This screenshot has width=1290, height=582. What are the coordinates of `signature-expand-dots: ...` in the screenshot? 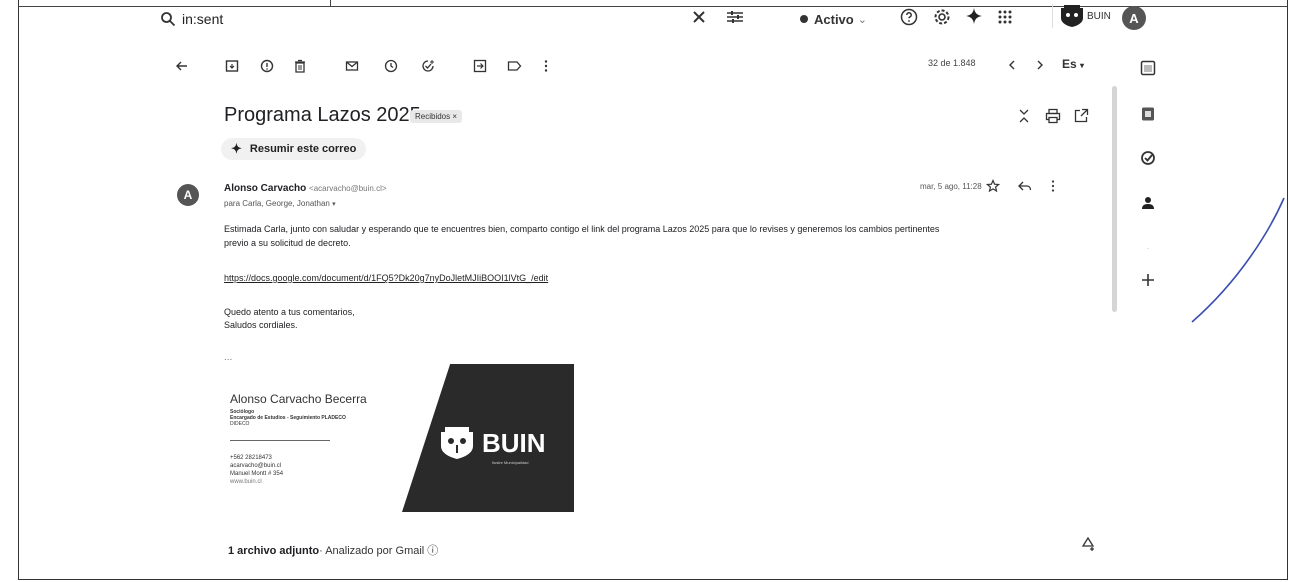 It's located at (228, 357).